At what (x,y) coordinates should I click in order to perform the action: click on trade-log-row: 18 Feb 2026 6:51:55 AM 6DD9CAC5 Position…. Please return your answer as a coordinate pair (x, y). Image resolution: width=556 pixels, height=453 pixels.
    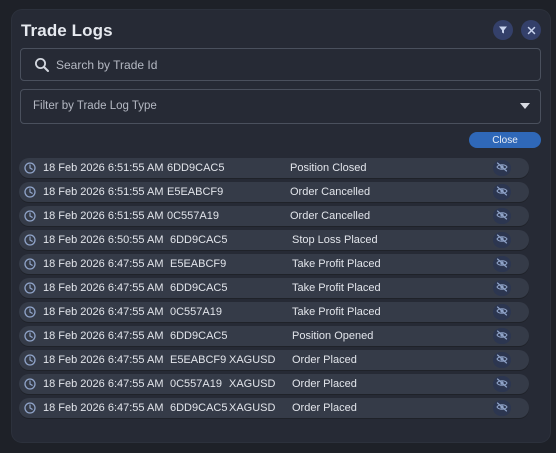
    Looking at the image, I should click on (274, 168).